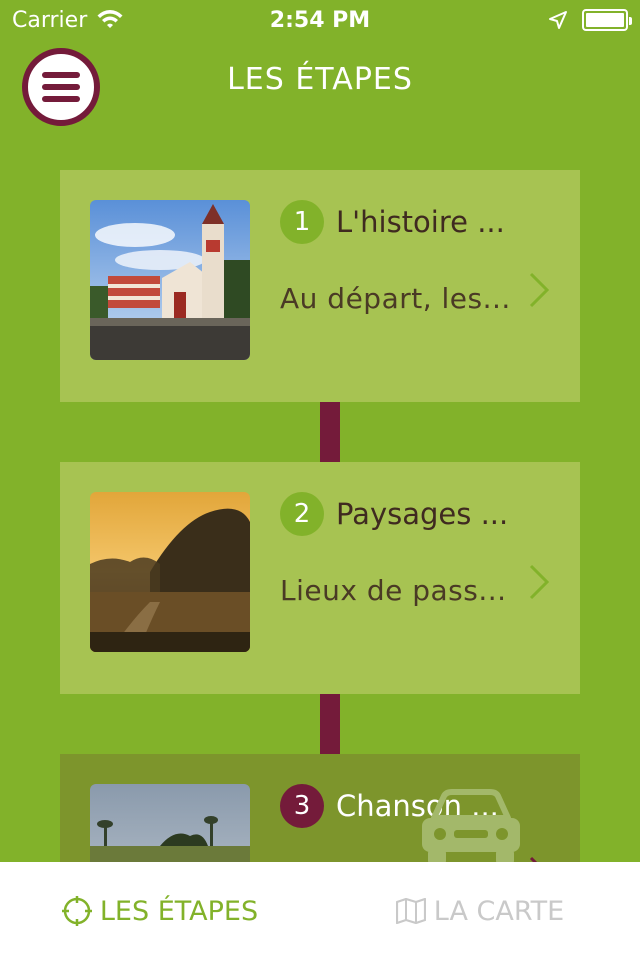  Describe the element at coordinates (499, 911) in the screenshot. I see `tab-label: LA CARTE` at that location.